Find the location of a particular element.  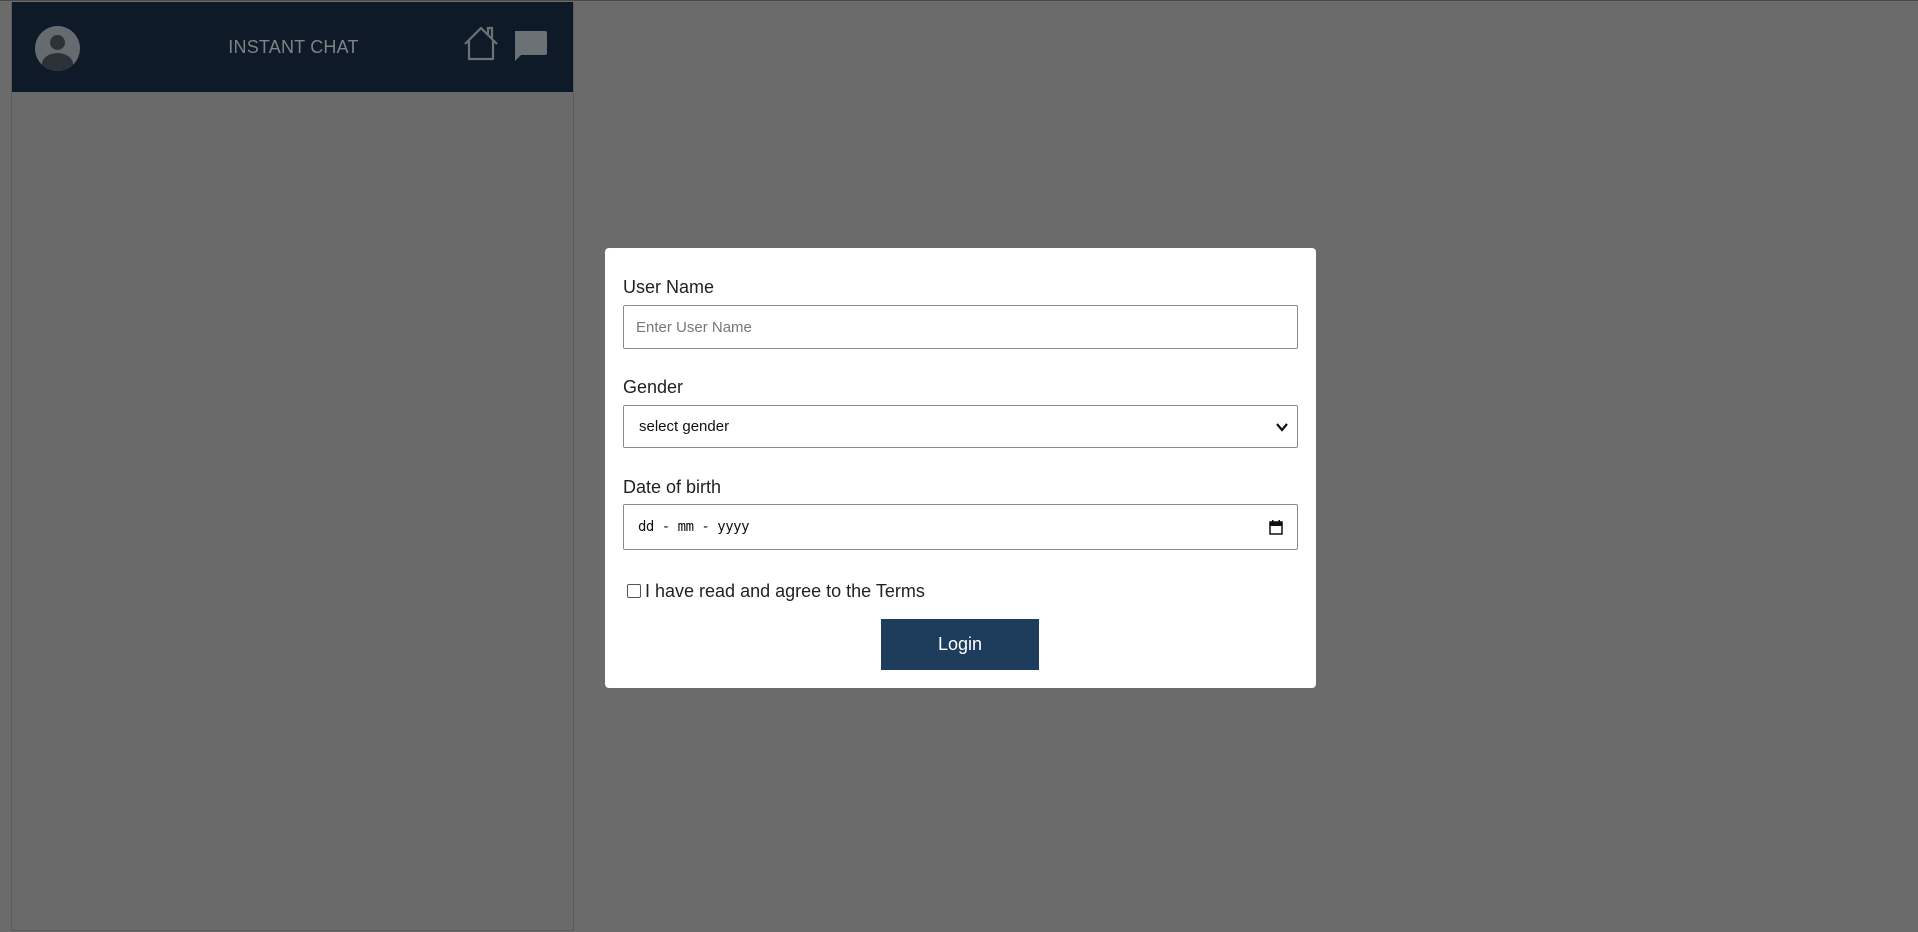

gender-selected-value: select gender is located at coordinates (684, 426).